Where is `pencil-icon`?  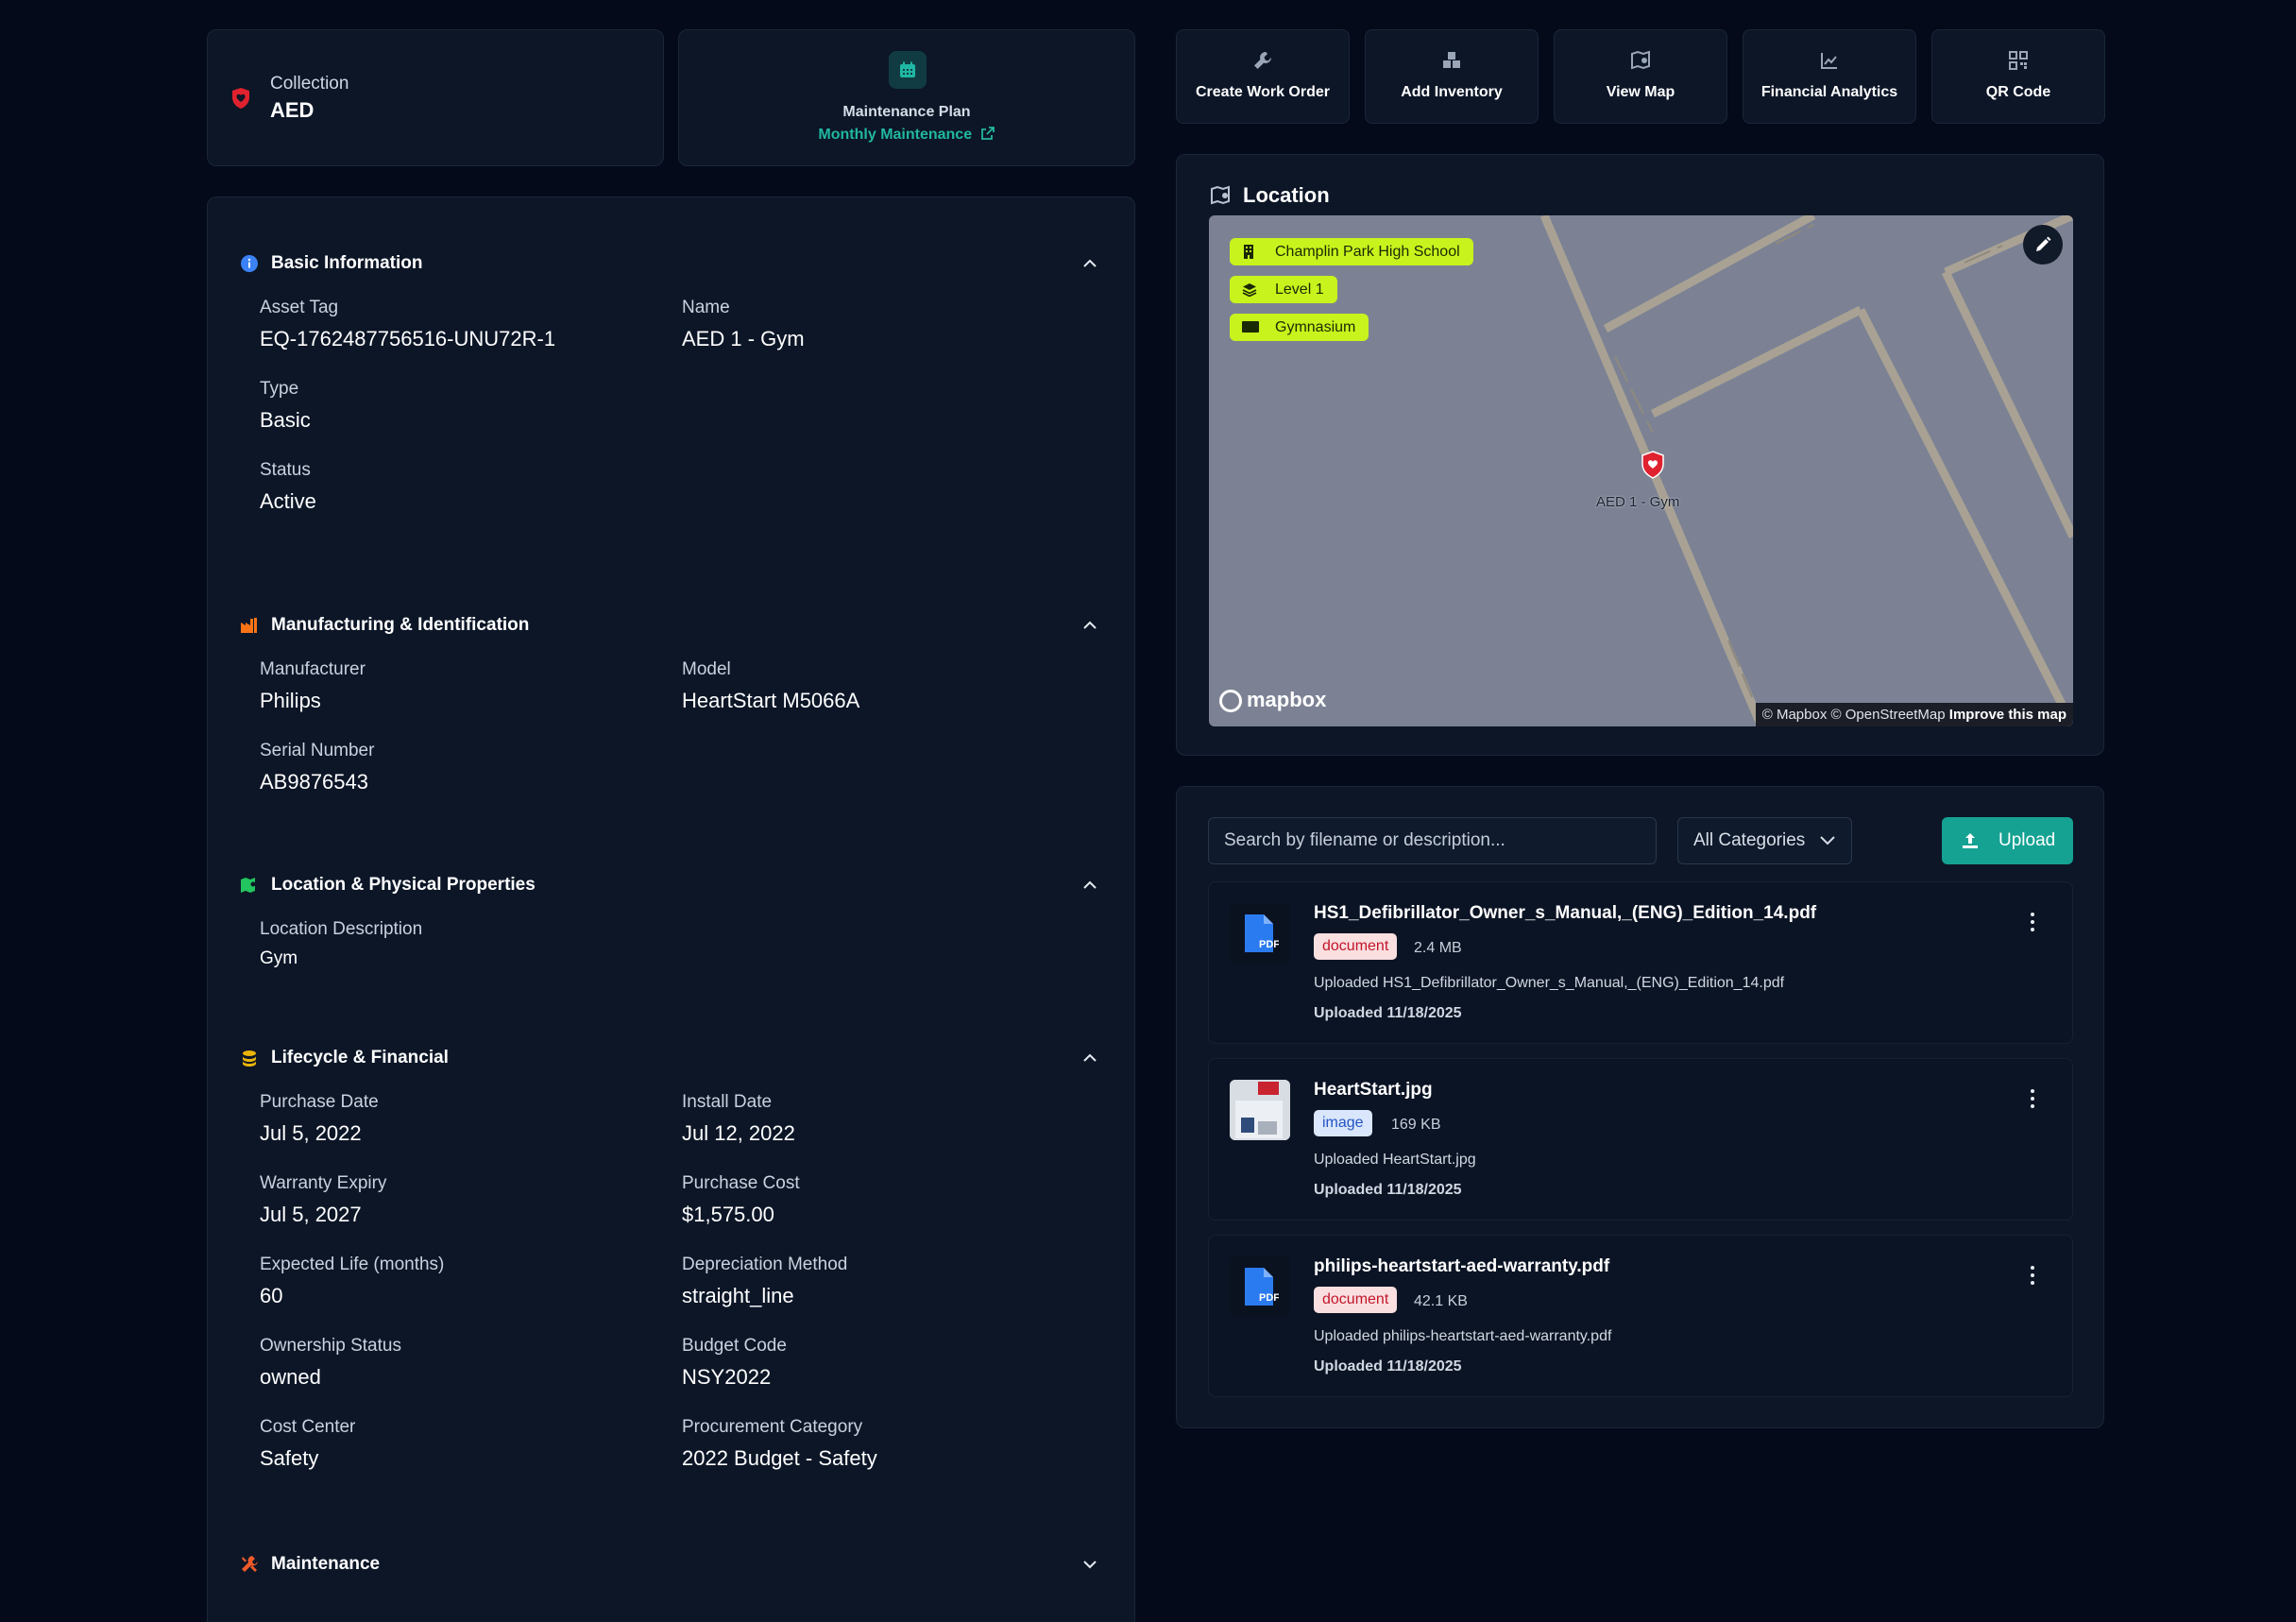 pencil-icon is located at coordinates (2044, 243).